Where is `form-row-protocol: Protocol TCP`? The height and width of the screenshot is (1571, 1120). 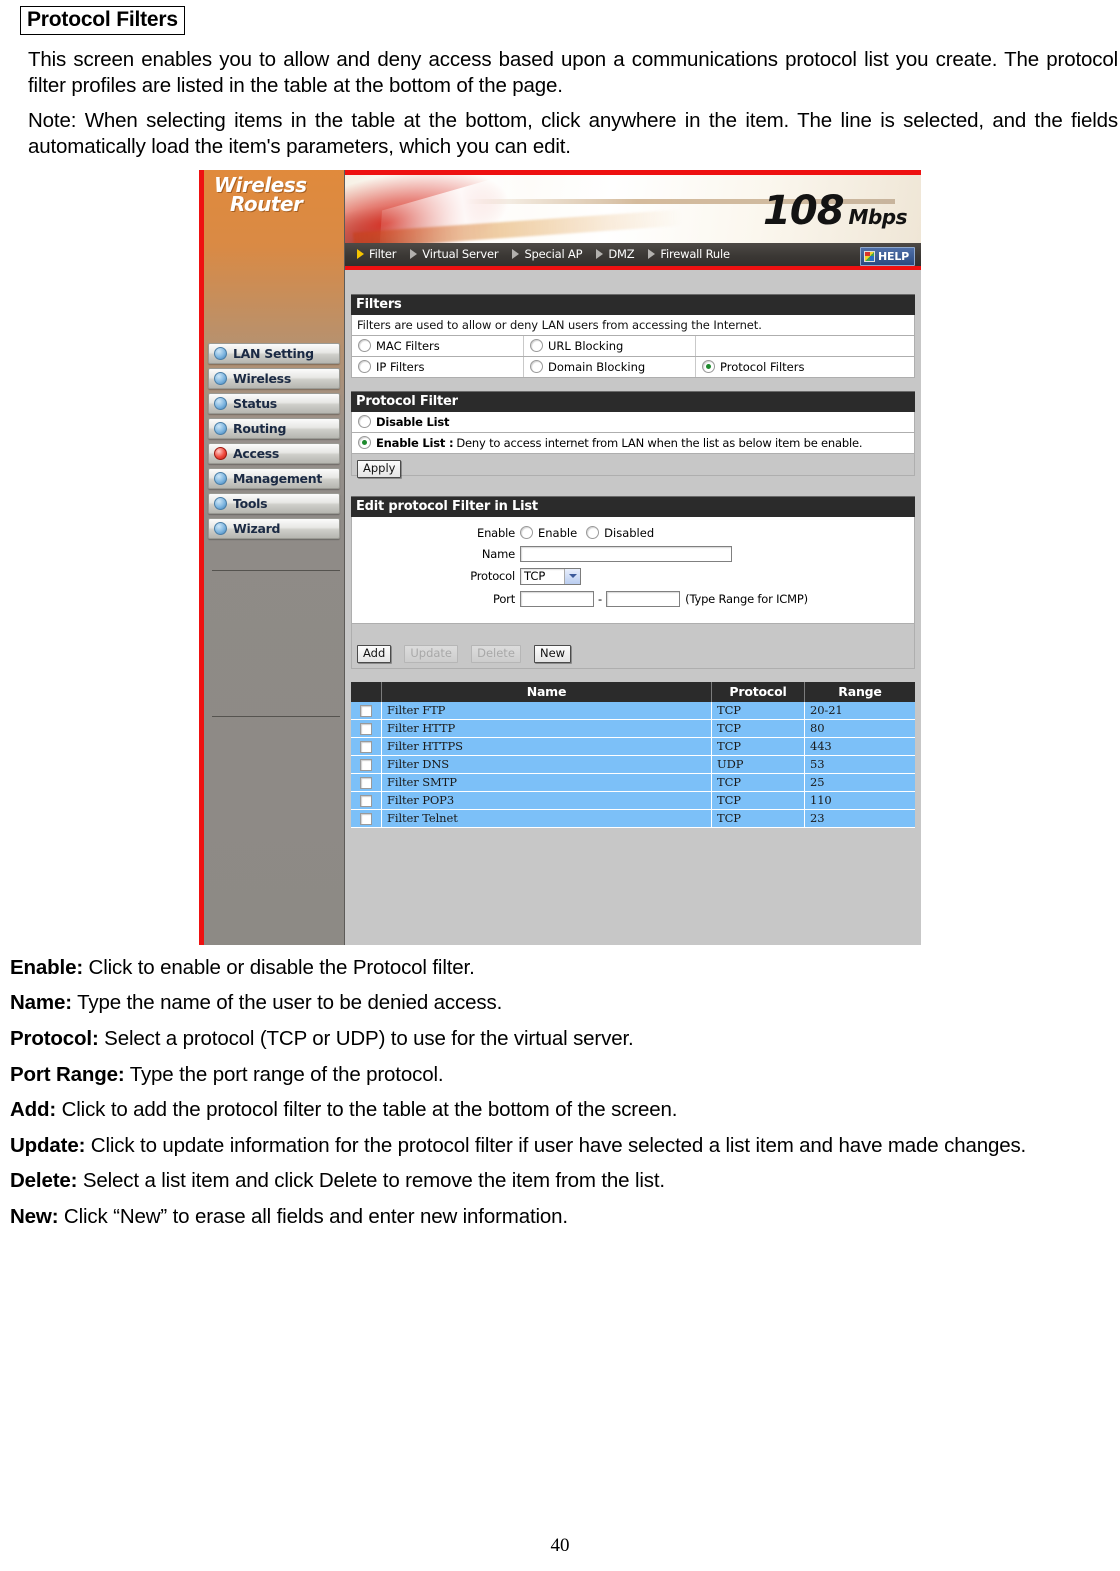
form-row-protocol: Protocol TCP is located at coordinates (633, 576).